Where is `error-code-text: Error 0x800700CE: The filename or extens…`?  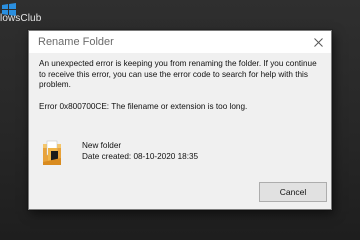 error-code-text: Error 0x800700CE: The filename or extens… is located at coordinates (143, 106).